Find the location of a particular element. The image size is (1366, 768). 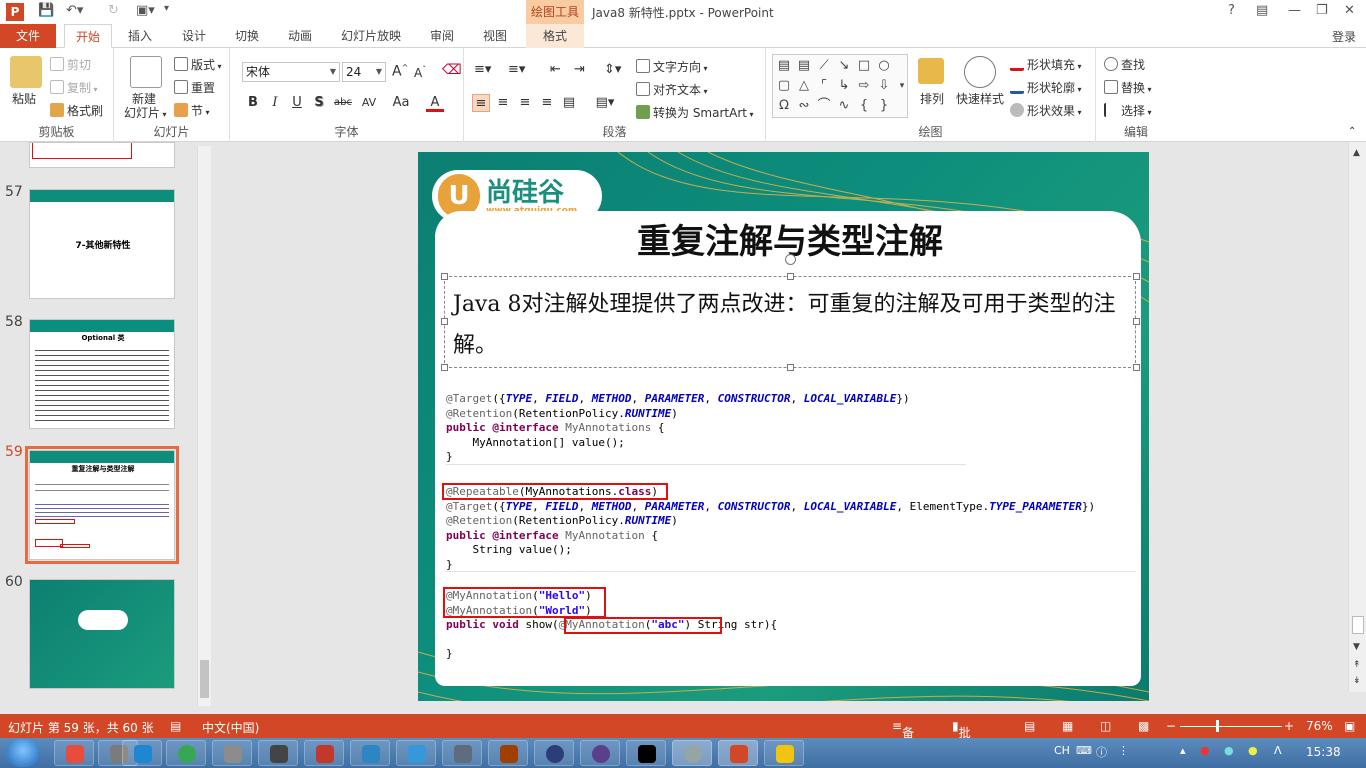

slide-thumbnail-58: Optional 类 is located at coordinates (102, 374).